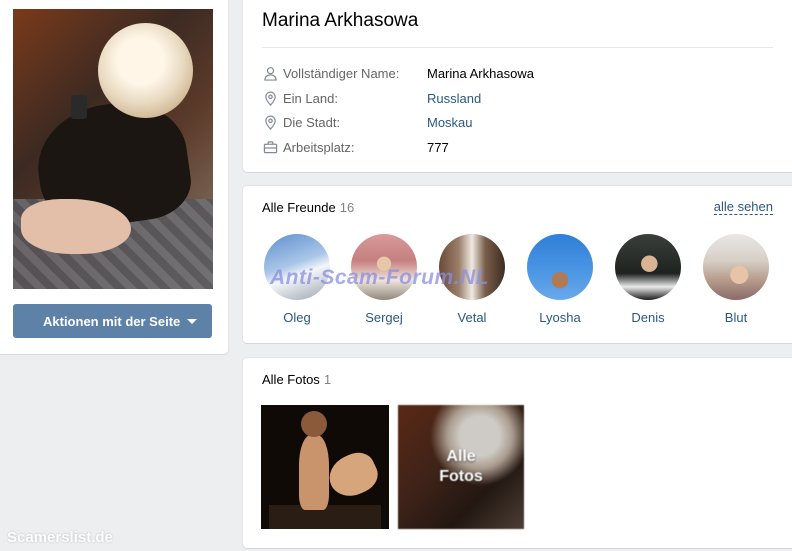  I want to click on friend-item: Lyosha, so click(560, 279).